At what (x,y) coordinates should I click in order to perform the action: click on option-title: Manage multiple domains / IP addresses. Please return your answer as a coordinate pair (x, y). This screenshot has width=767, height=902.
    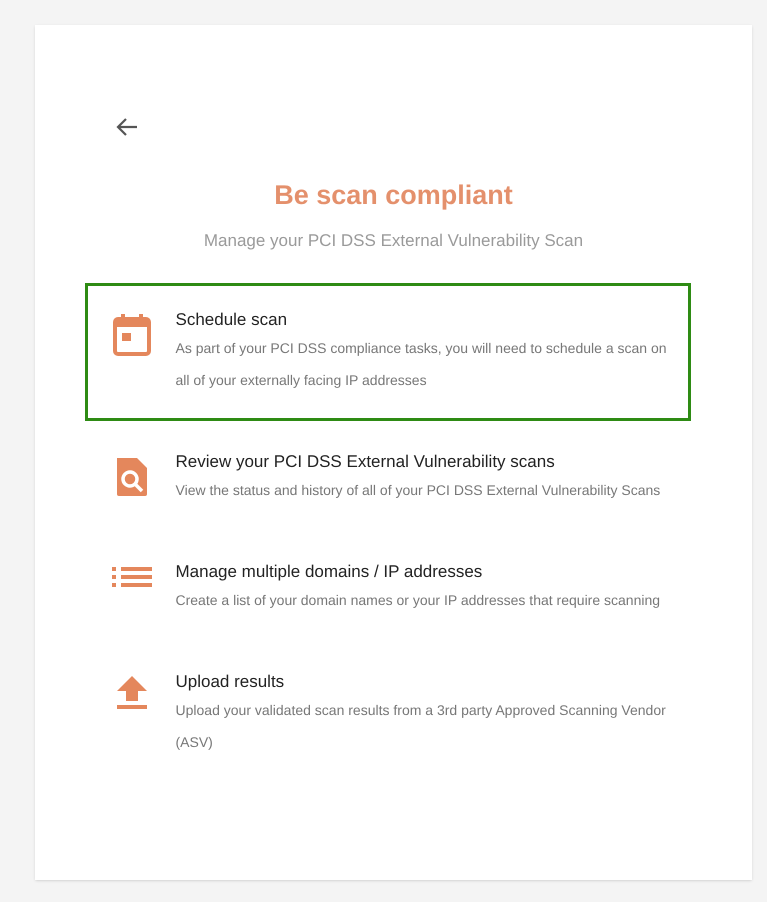
    Looking at the image, I should click on (330, 572).